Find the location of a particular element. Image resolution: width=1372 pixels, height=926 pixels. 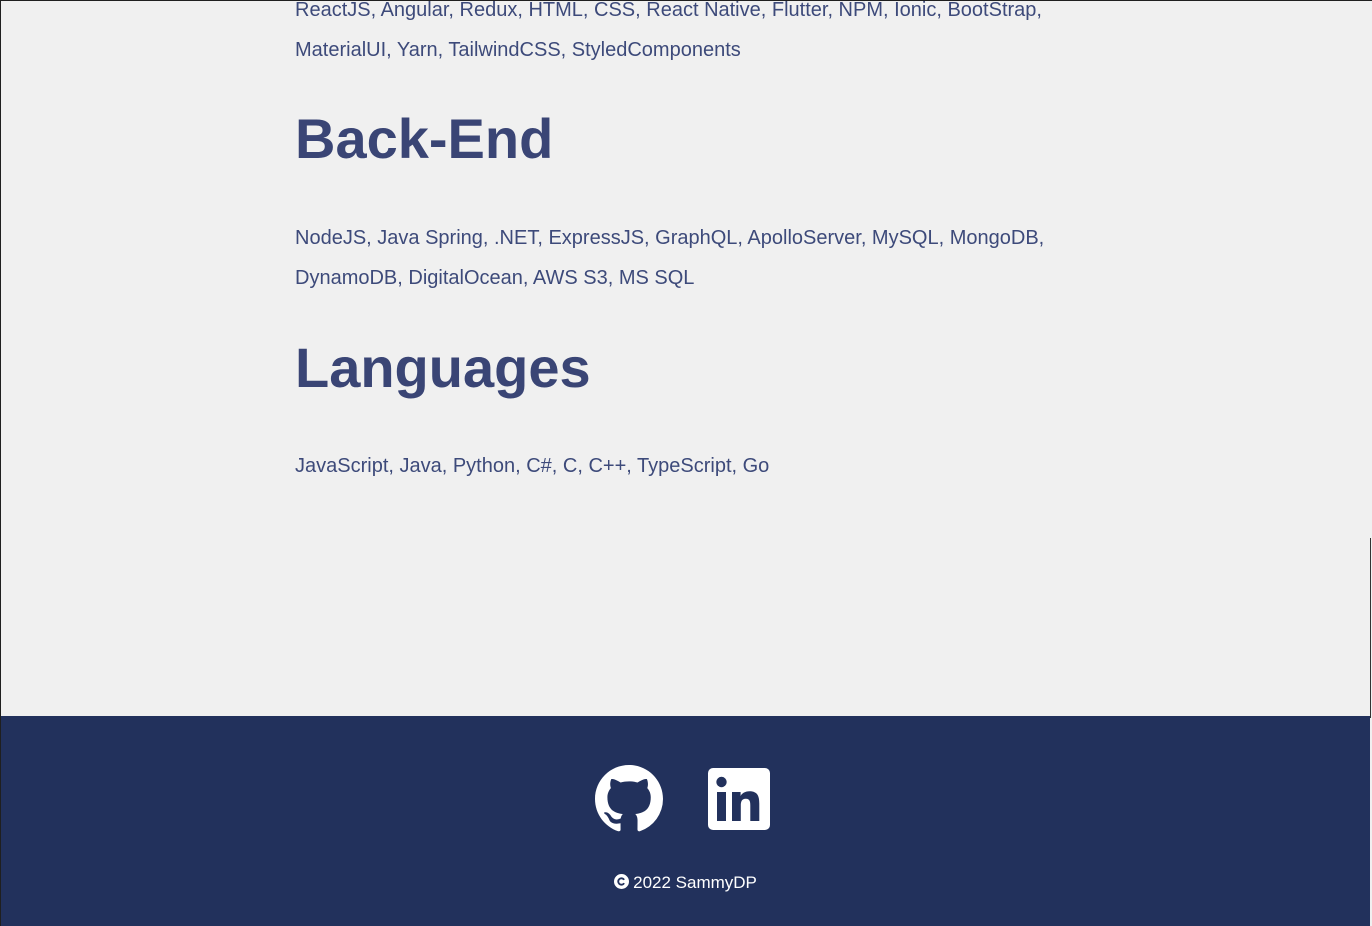

github-icon is located at coordinates (629, 798).